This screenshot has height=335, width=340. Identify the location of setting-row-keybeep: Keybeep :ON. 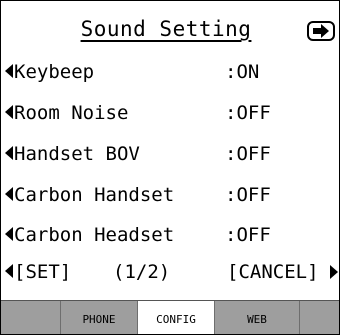
(170, 72).